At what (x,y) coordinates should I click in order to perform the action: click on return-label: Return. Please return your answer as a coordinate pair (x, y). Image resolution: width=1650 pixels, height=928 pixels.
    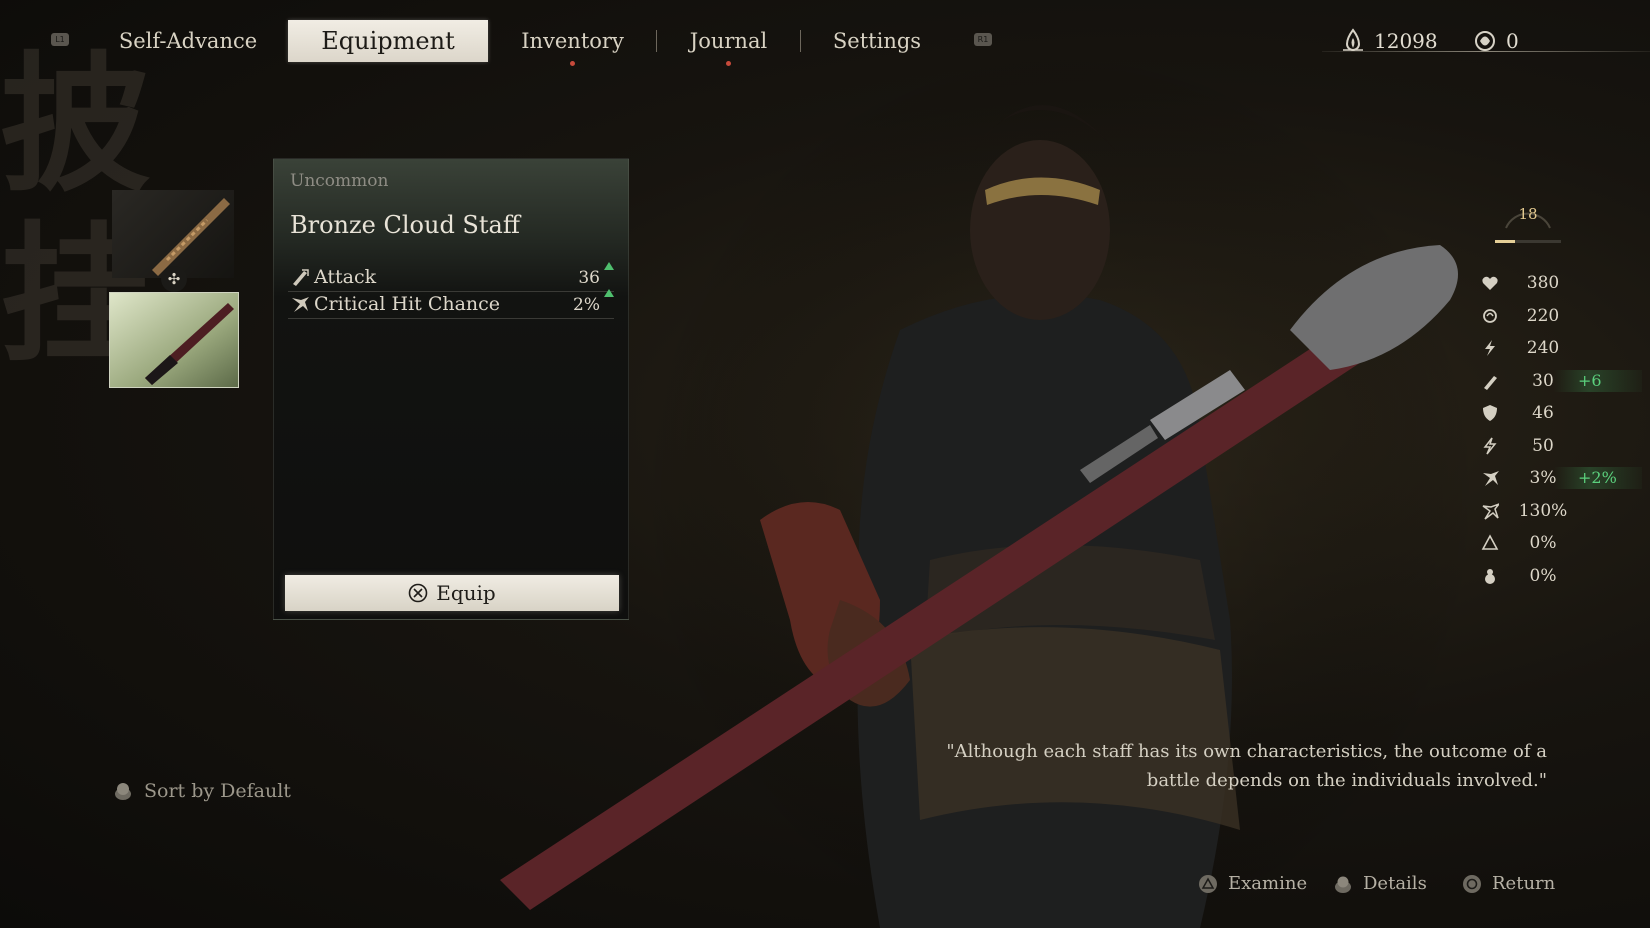
    Looking at the image, I should click on (1524, 883).